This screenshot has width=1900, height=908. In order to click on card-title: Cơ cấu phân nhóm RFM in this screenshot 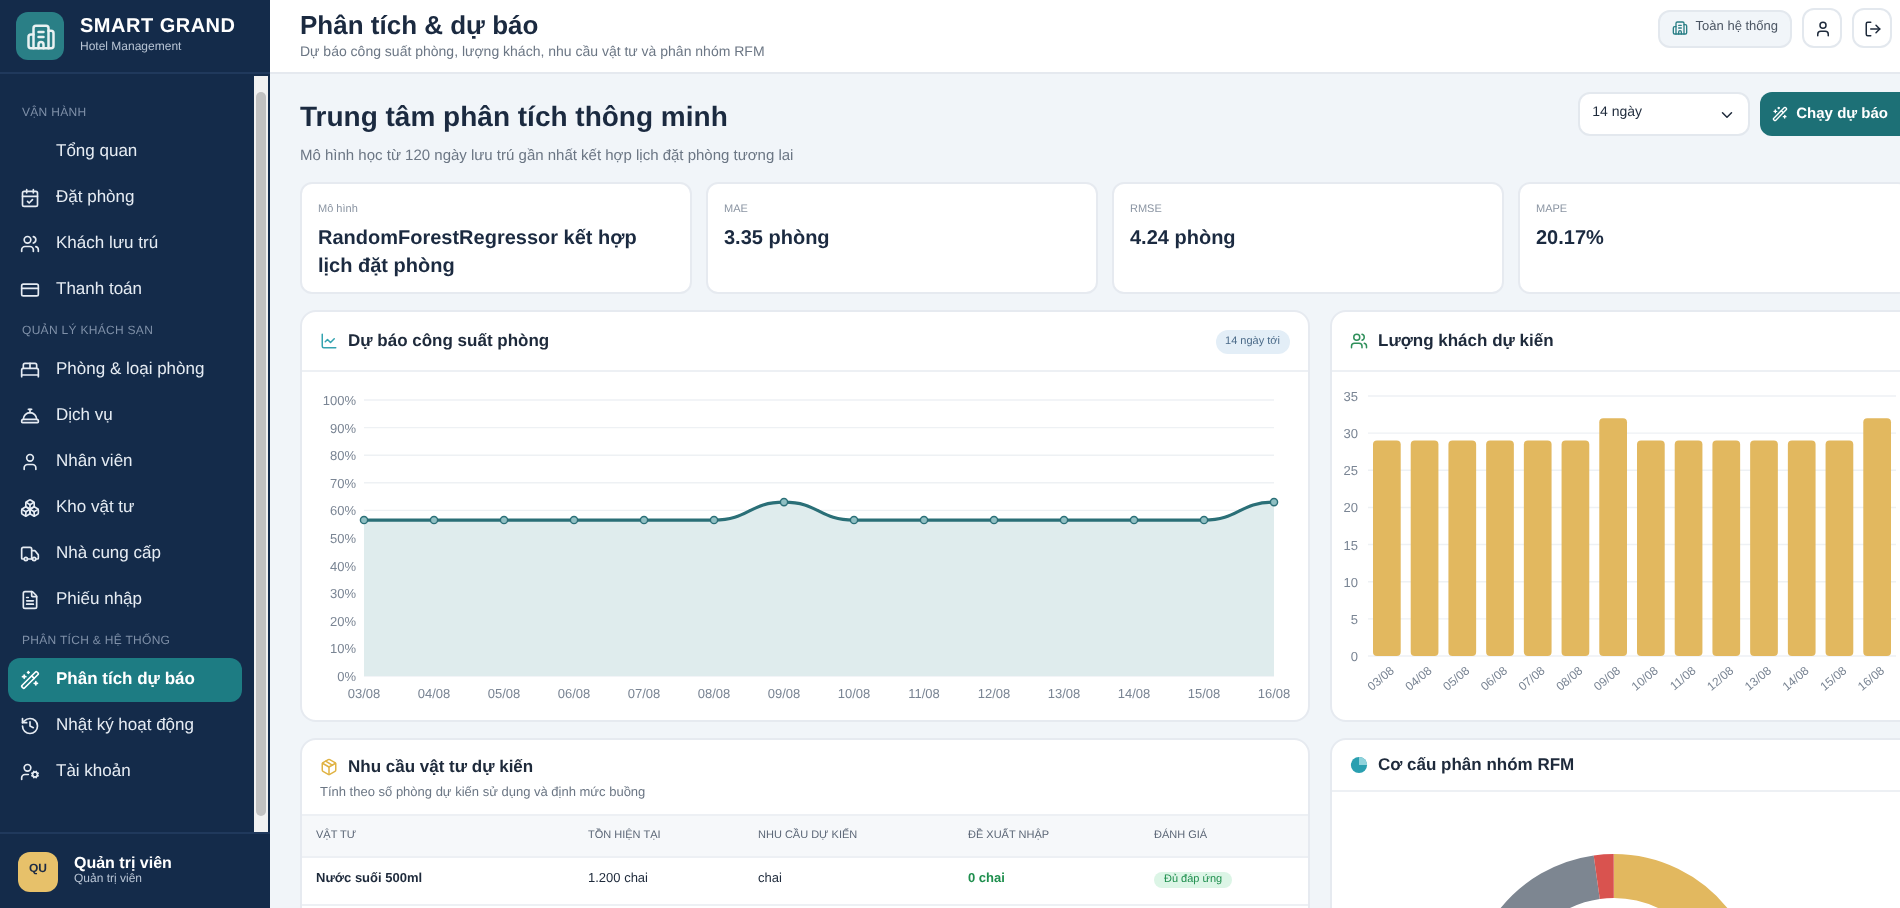, I will do `click(1476, 765)`.